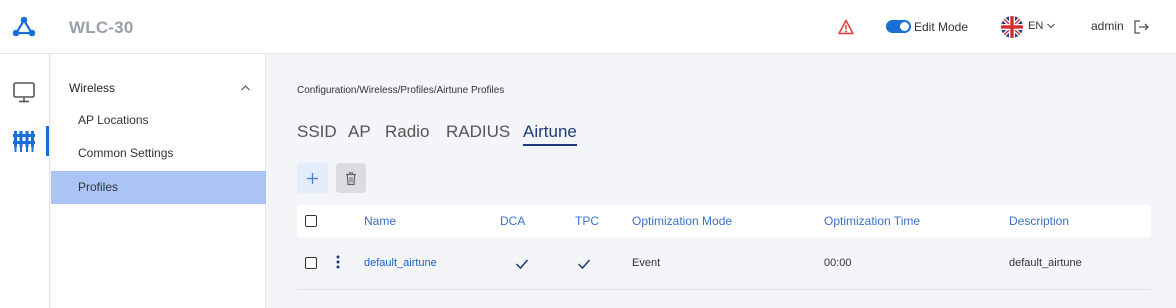 The width and height of the screenshot is (1176, 308). Describe the element at coordinates (1039, 221) in the screenshot. I see `column-header-description: Description` at that location.